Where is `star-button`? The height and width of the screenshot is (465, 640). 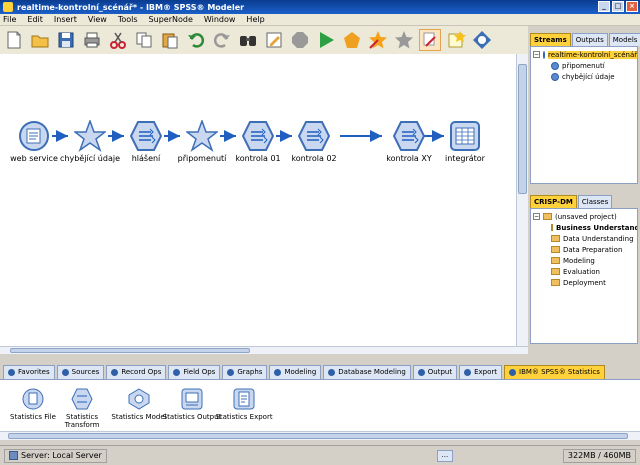 star-button is located at coordinates (404, 40).